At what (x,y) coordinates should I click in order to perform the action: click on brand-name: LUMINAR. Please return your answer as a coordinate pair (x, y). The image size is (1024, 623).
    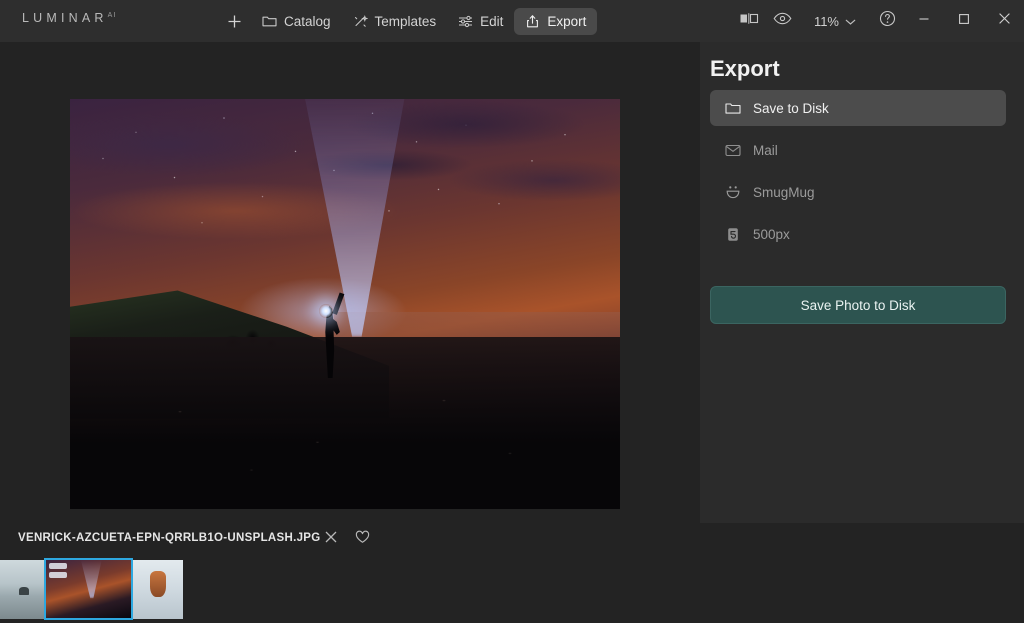
    Looking at the image, I should click on (65, 18).